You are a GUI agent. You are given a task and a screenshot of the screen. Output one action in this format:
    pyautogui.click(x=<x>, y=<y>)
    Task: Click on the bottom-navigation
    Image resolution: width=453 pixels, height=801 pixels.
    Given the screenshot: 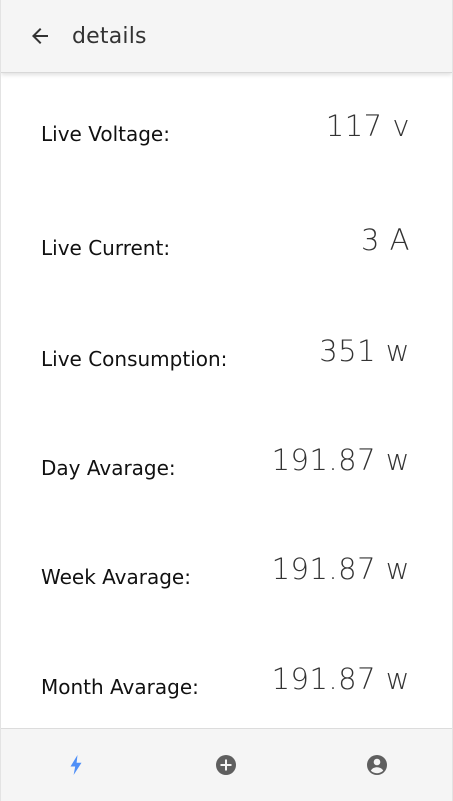 What is the action you would take?
    pyautogui.click(x=226, y=764)
    